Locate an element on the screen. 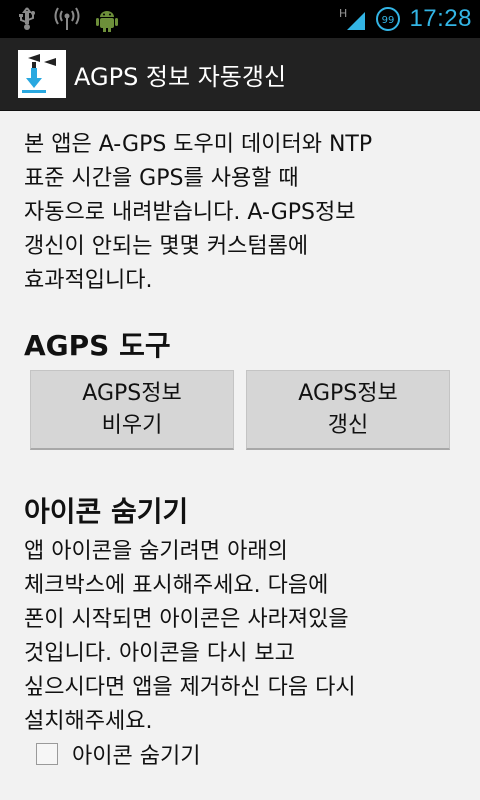 The height and width of the screenshot is (800, 480). battery-level-label: 99 is located at coordinates (388, 20).